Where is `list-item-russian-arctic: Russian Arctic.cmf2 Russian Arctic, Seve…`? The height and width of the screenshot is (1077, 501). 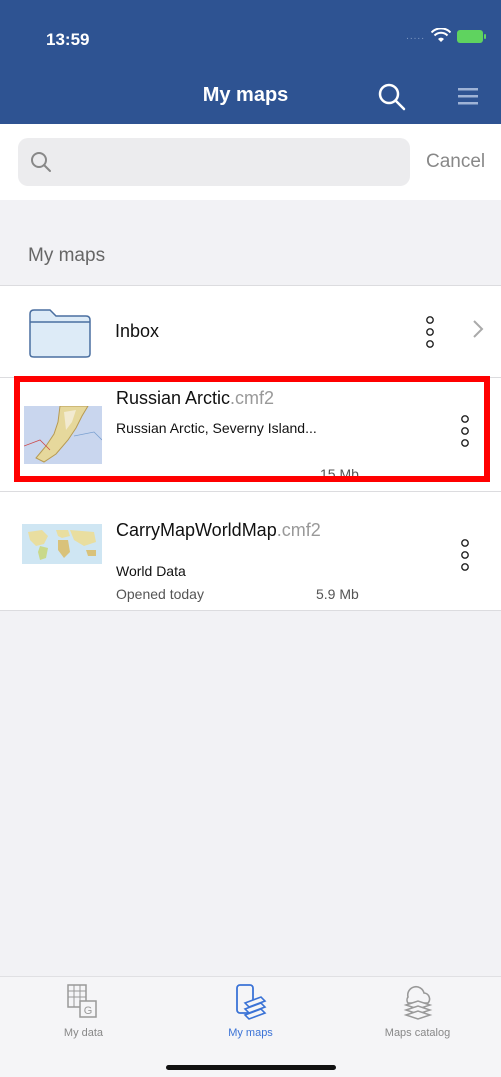
list-item-russian-arctic: Russian Arctic.cmf2 Russian Arctic, Seve… is located at coordinates (250, 434).